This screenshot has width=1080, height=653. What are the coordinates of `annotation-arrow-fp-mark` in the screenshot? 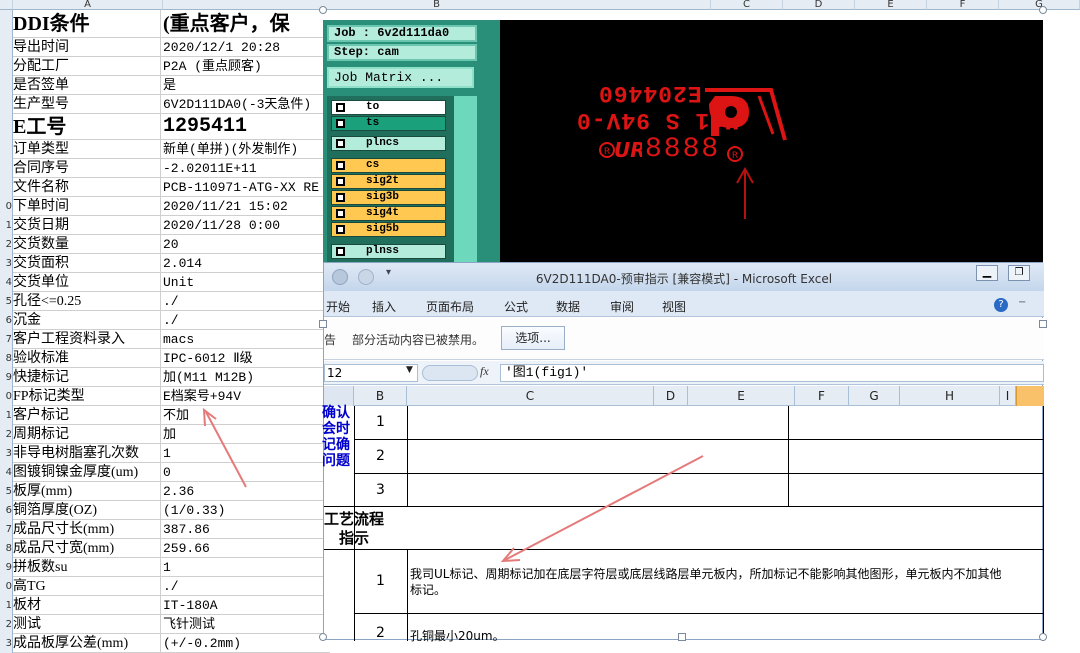 It's located at (224, 447).